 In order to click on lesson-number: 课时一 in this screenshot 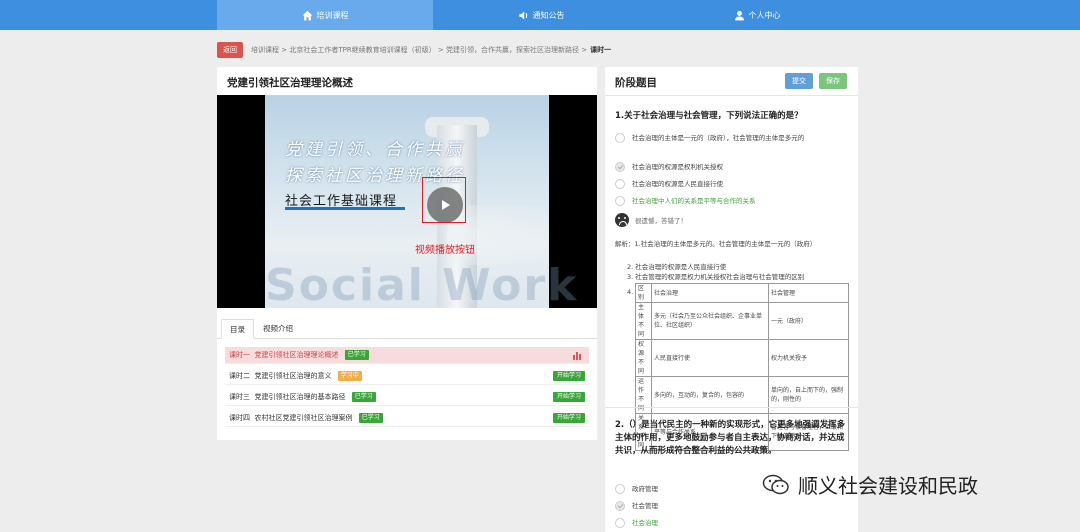, I will do `click(239, 355)`.